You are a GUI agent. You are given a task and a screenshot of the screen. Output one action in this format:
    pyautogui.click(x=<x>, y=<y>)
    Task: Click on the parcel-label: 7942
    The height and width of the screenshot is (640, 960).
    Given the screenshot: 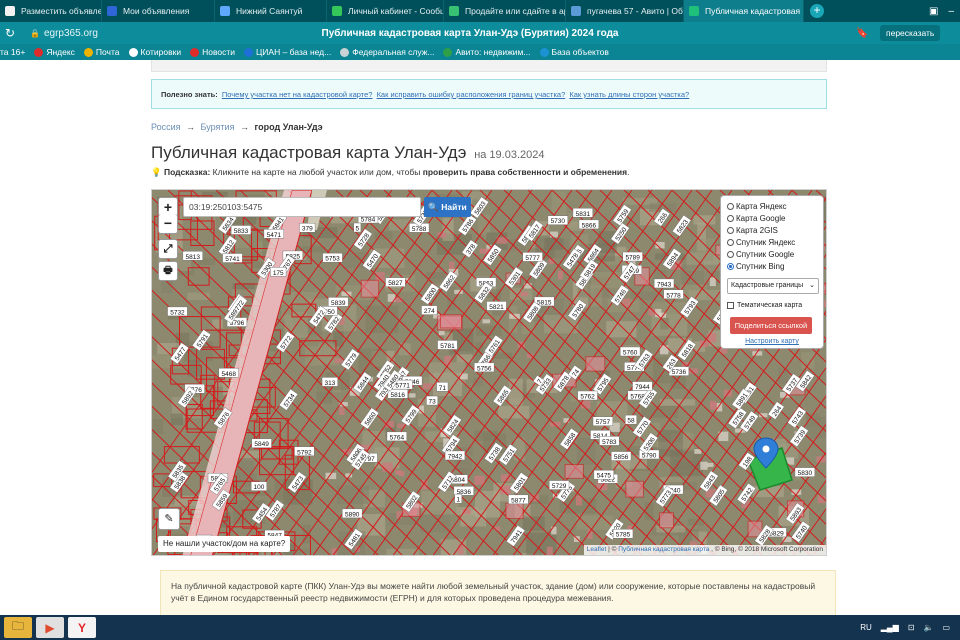 What is the action you would take?
    pyautogui.click(x=455, y=455)
    